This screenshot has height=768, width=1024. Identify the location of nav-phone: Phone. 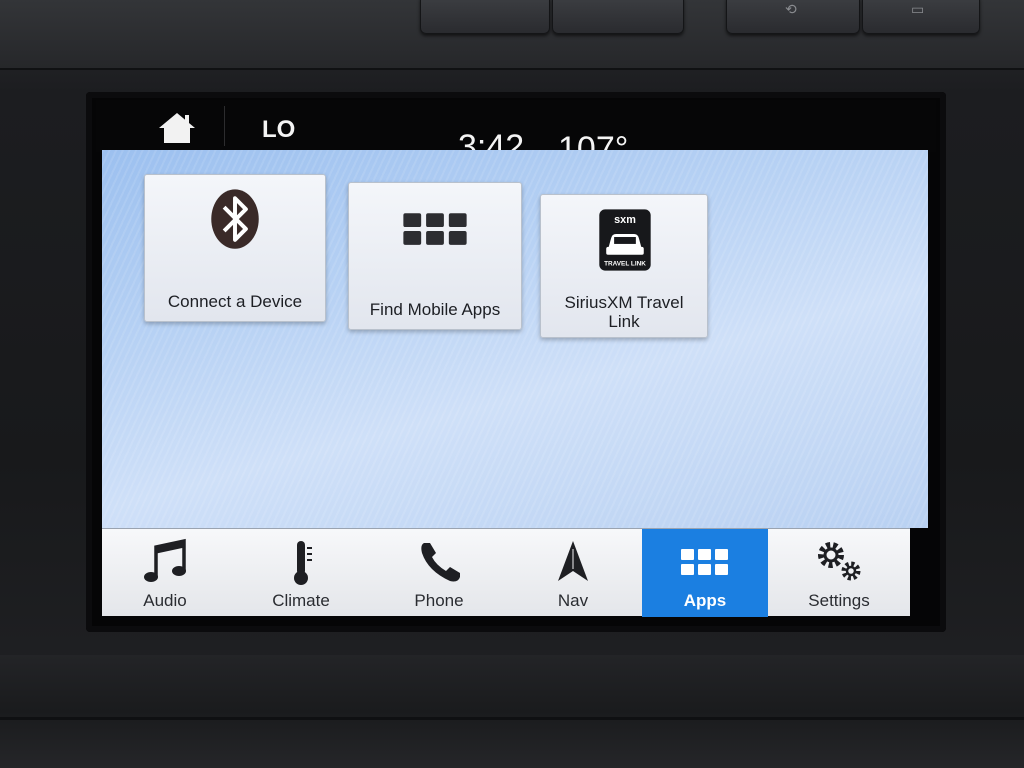
(439, 573).